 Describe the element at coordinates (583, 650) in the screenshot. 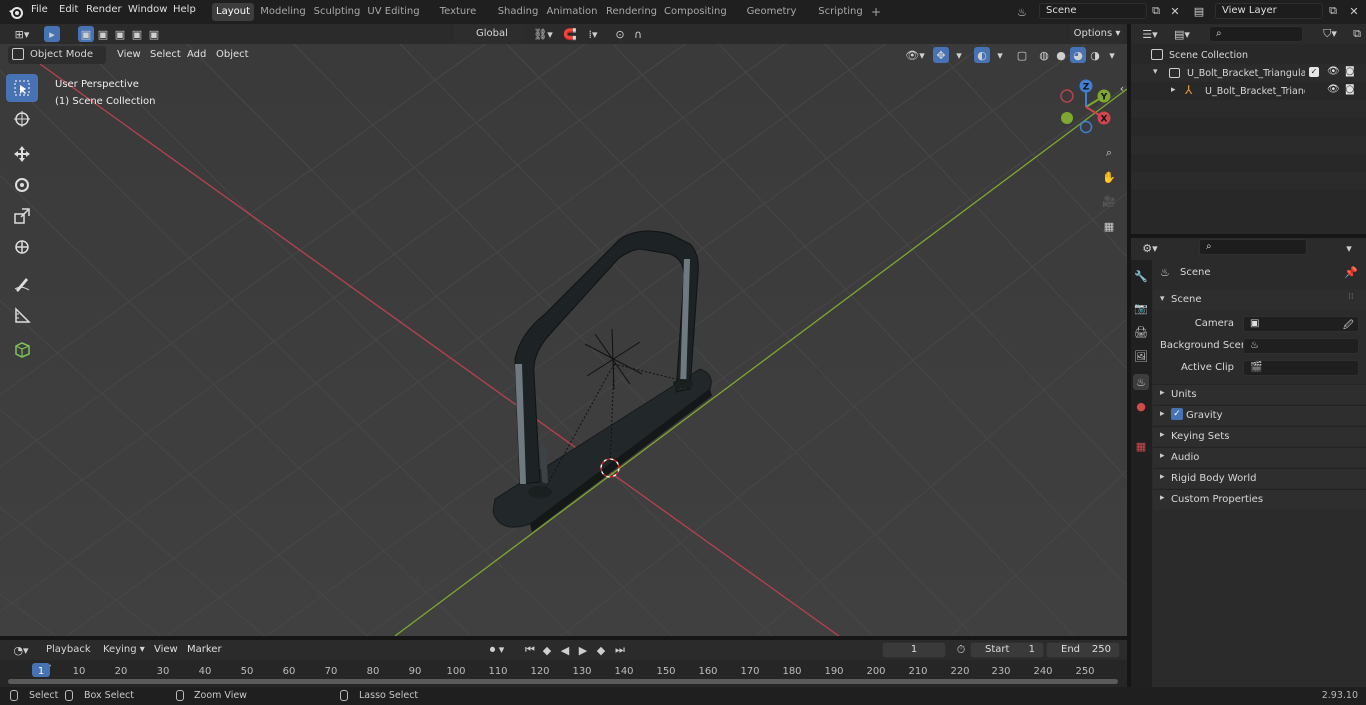

I see `play-icon: ▶` at that location.